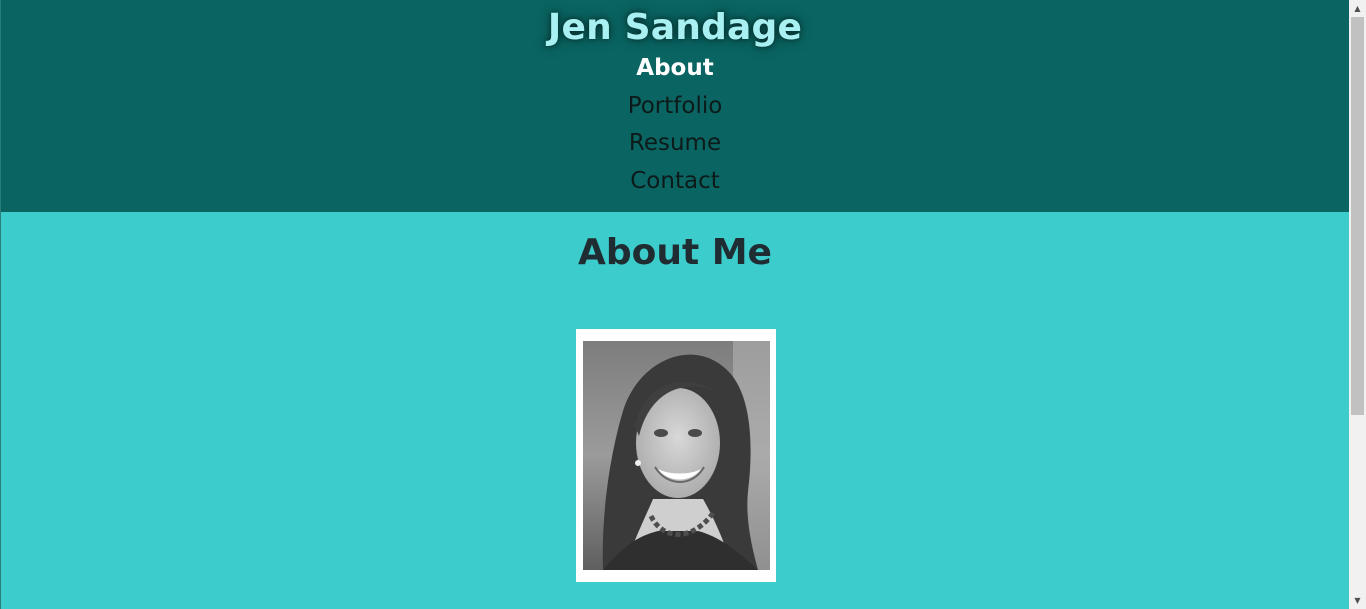  I want to click on profile-photo-frame, so click(676, 455).